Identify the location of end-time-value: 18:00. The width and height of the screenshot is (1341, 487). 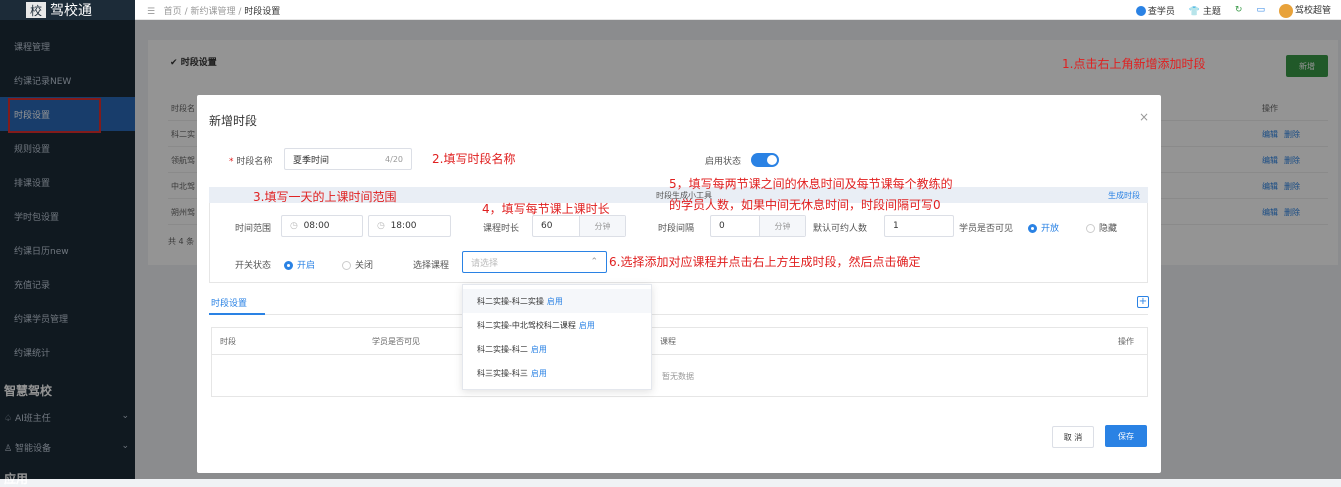
(403, 226).